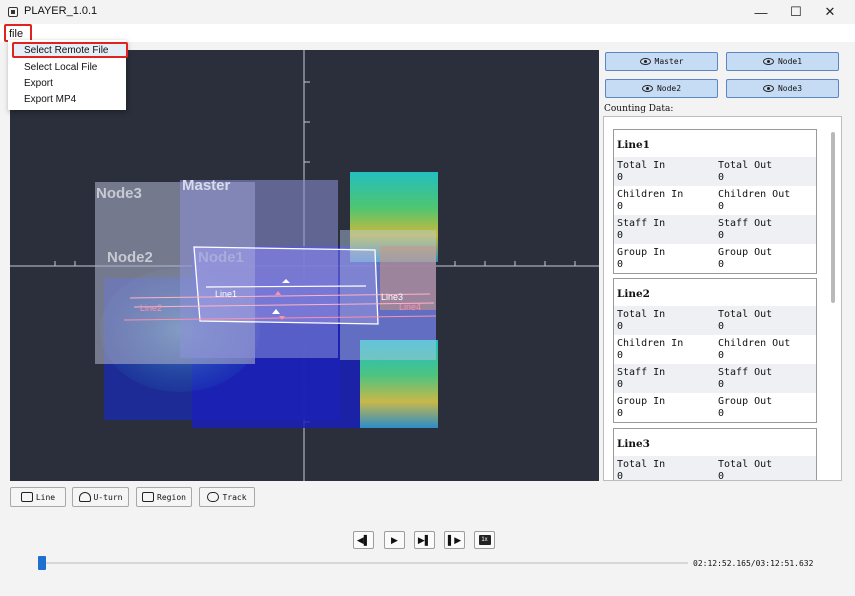 Image resolution: width=855 pixels, height=596 pixels. What do you see at coordinates (66, 50) in the screenshot?
I see `menu-item-select-remote-file: Select Remote File` at bounding box center [66, 50].